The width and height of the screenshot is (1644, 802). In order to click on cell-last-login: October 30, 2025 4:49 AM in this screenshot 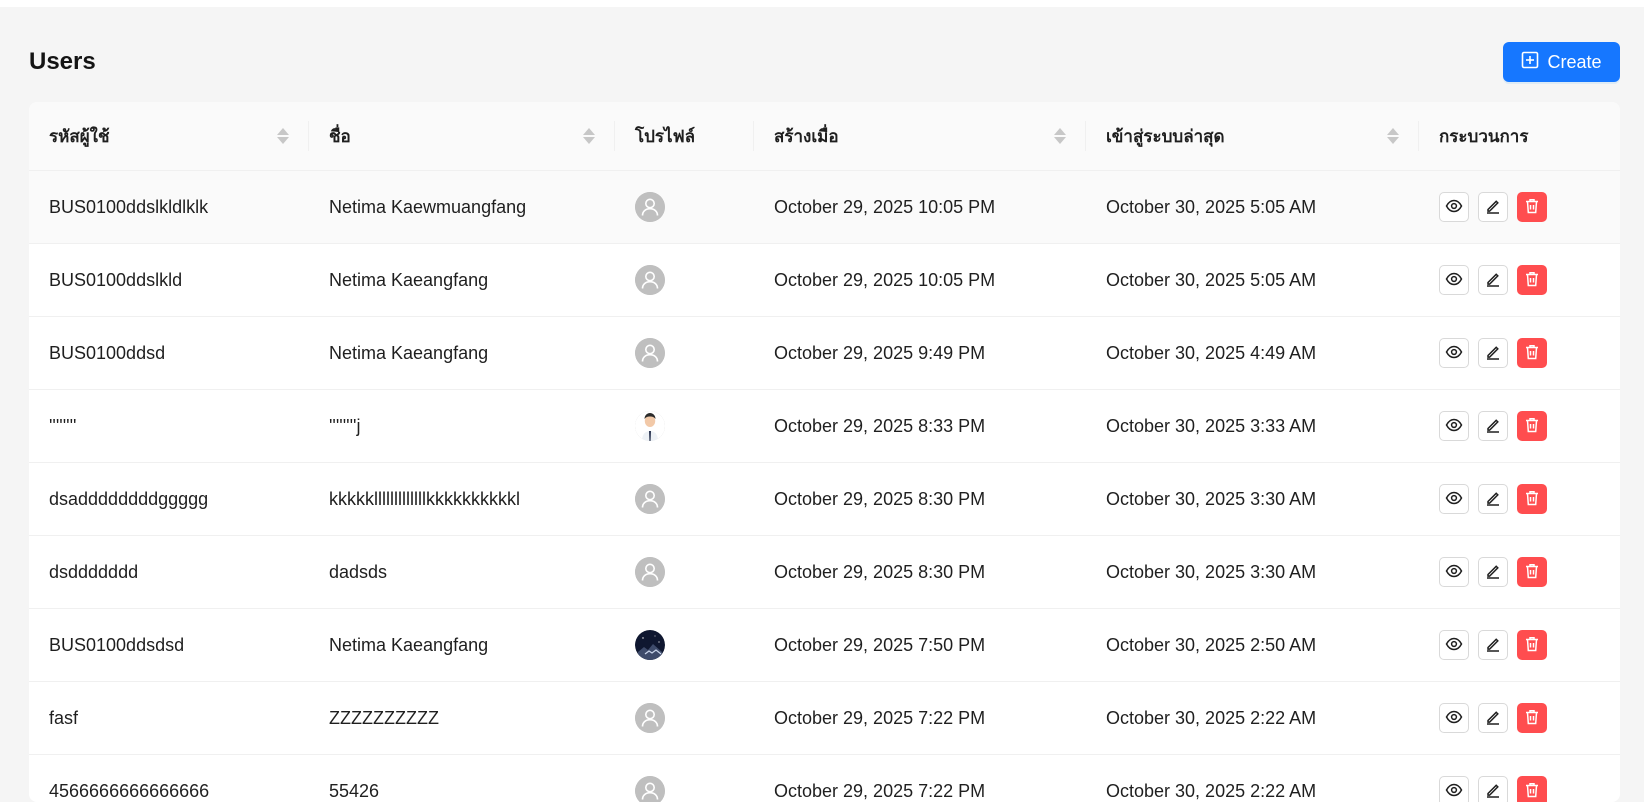, I will do `click(1252, 353)`.